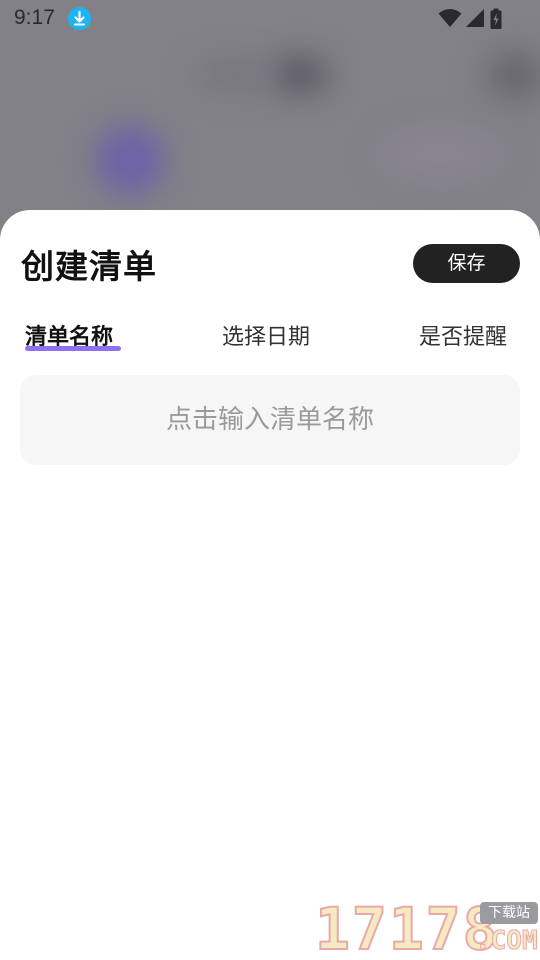 Image resolution: width=540 pixels, height=960 pixels. Describe the element at coordinates (509, 913) in the screenshot. I see `watermark-badge: 下载站` at that location.